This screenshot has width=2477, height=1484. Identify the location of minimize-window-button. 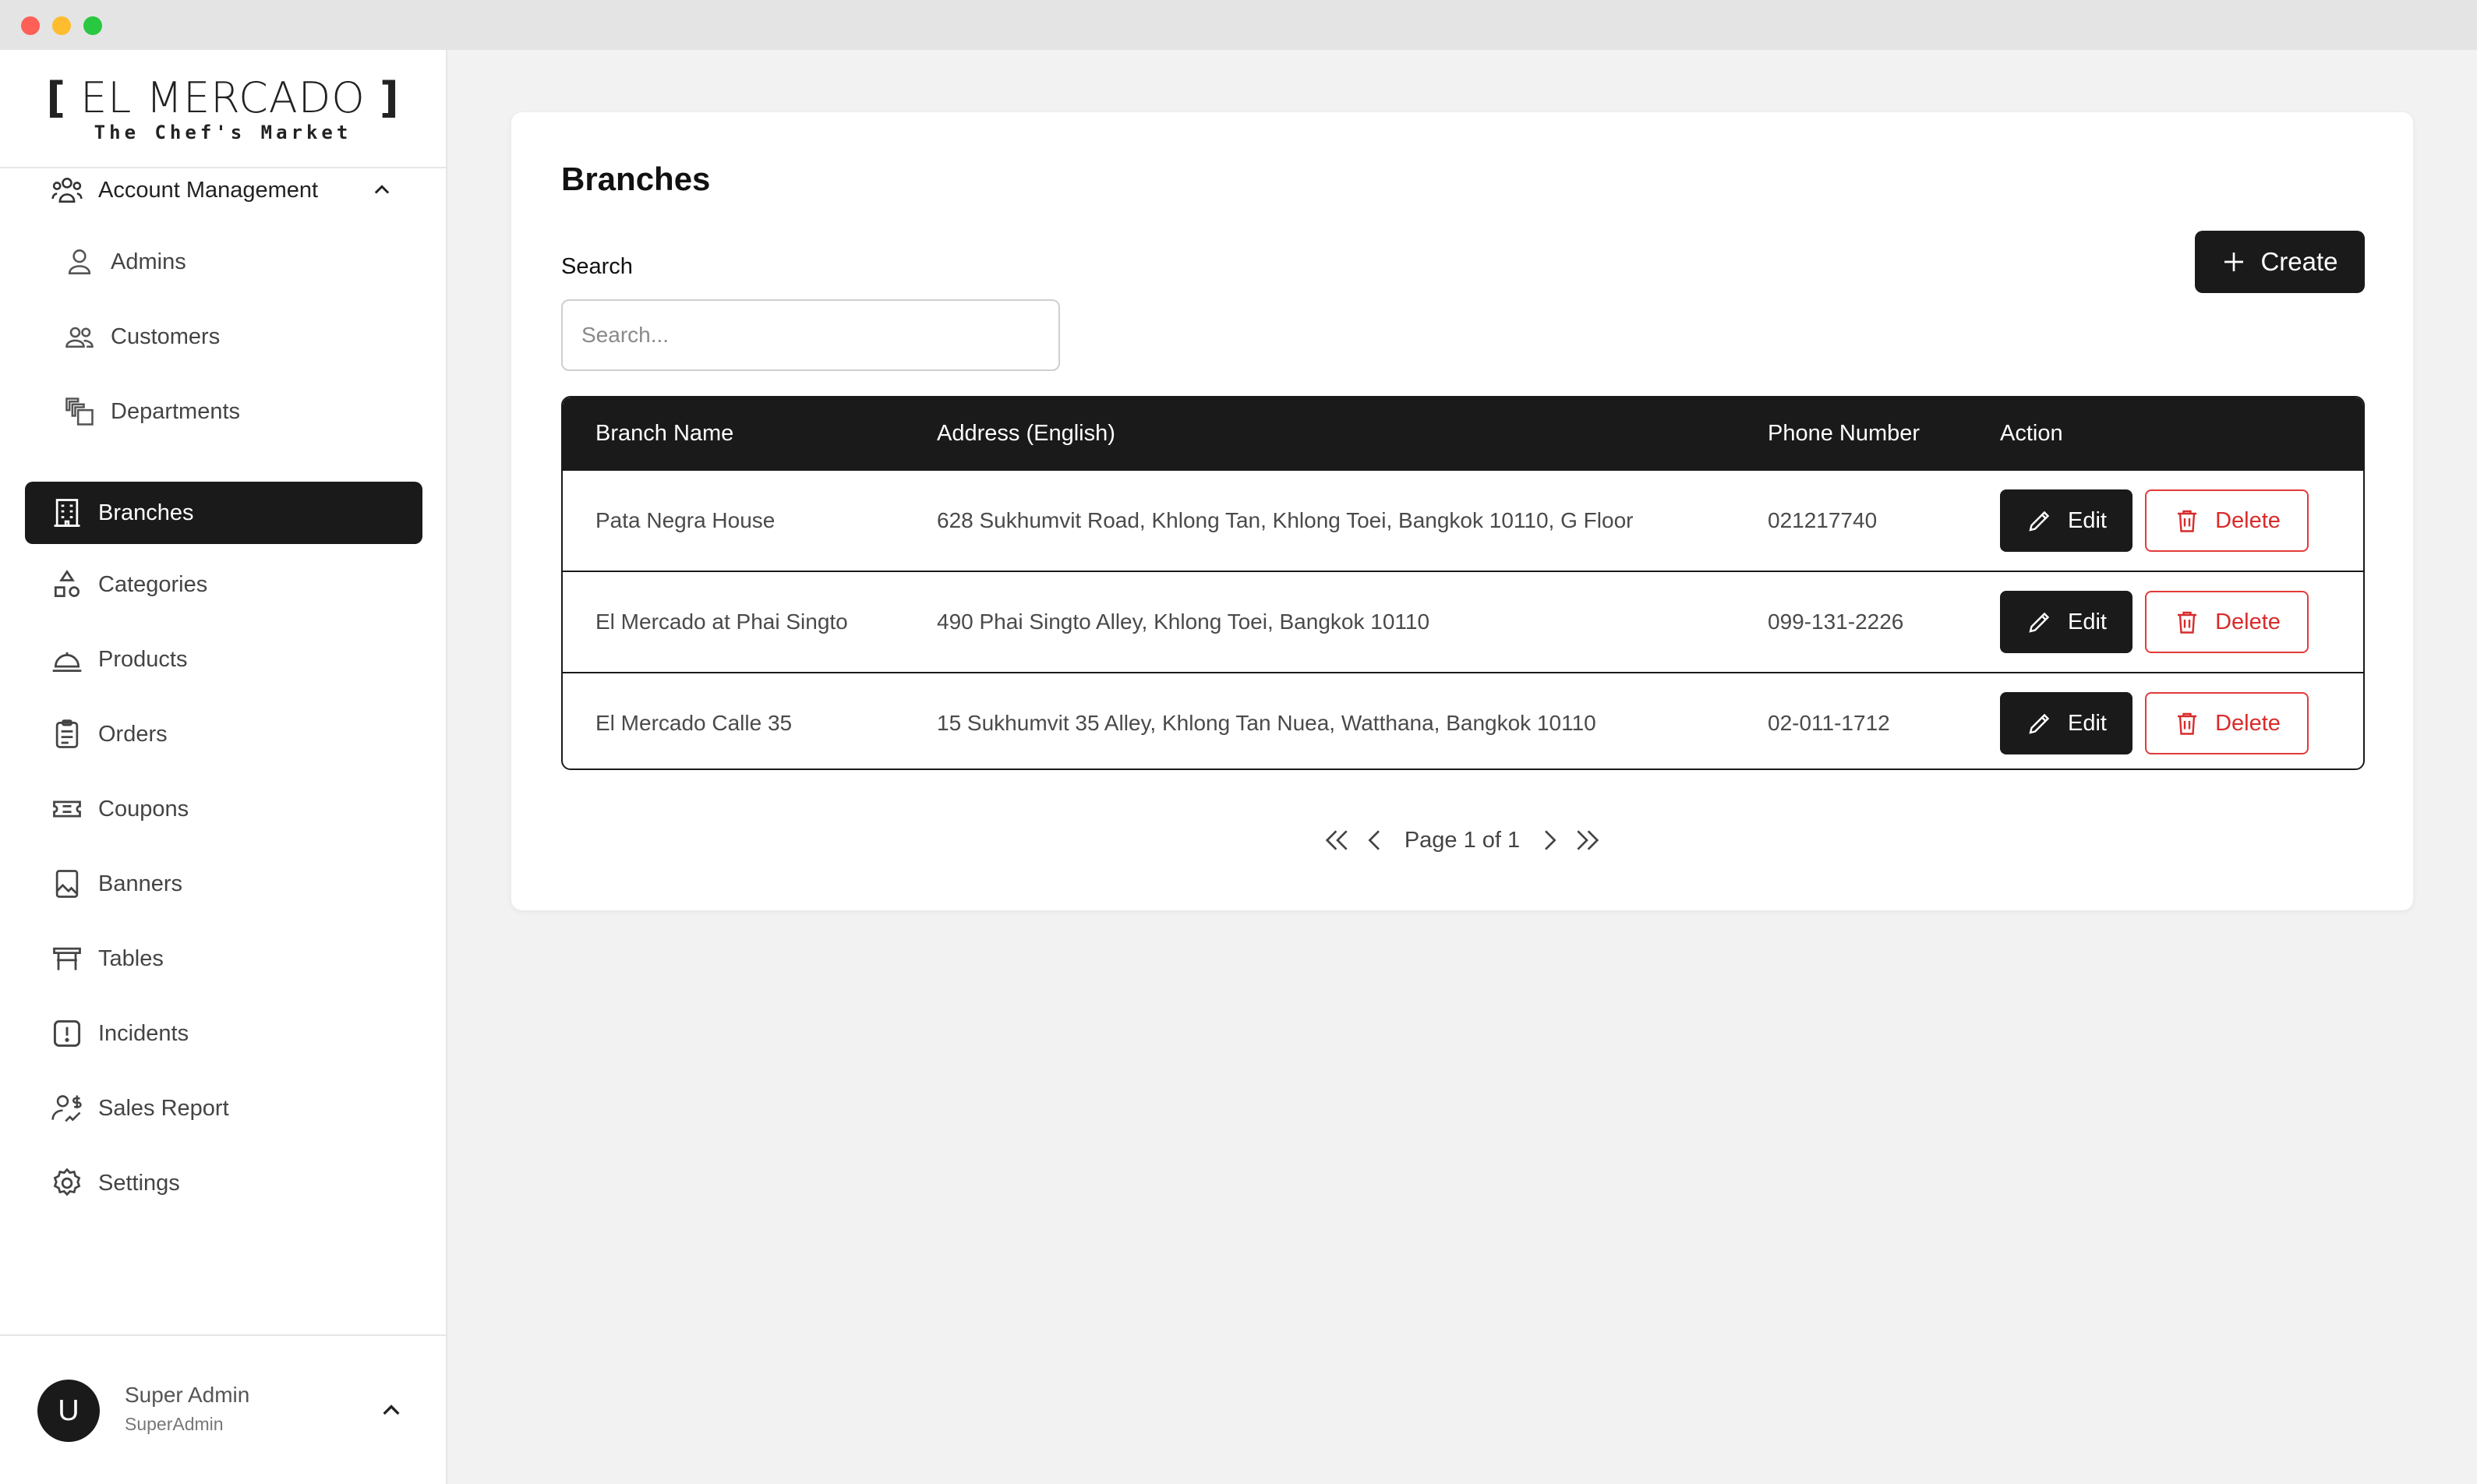
(61, 25).